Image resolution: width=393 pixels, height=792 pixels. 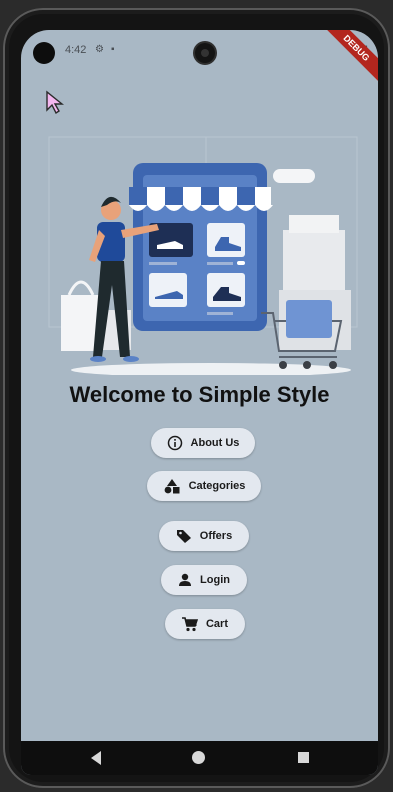 I want to click on welcome-title: Welcome to Simple Style, so click(x=199, y=394).